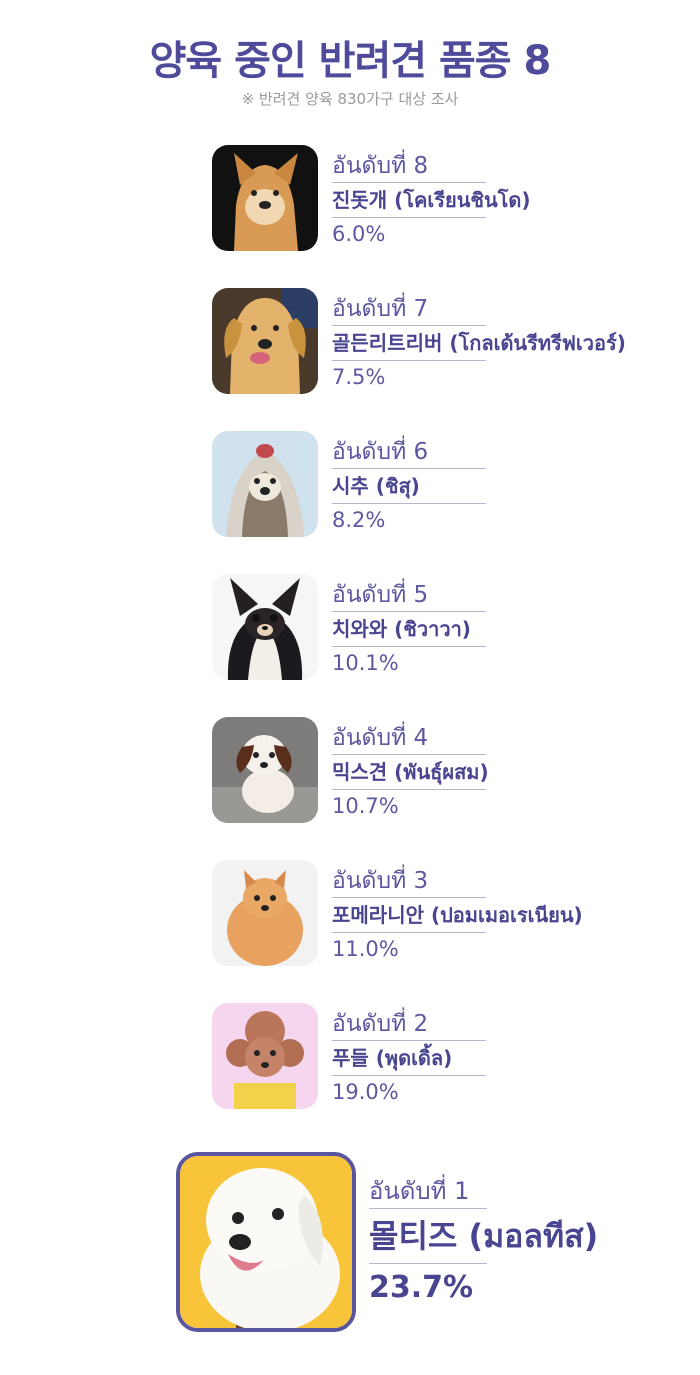  I want to click on breed-name: 몰티즈 (มอลทีส), so click(483, 1236).